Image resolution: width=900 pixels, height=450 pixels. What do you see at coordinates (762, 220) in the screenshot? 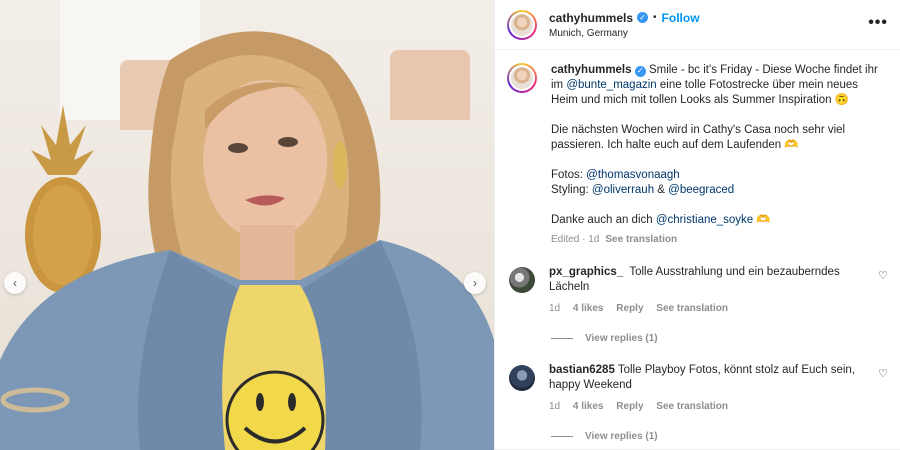
I see `thanks-emoji: 🫶` at bounding box center [762, 220].